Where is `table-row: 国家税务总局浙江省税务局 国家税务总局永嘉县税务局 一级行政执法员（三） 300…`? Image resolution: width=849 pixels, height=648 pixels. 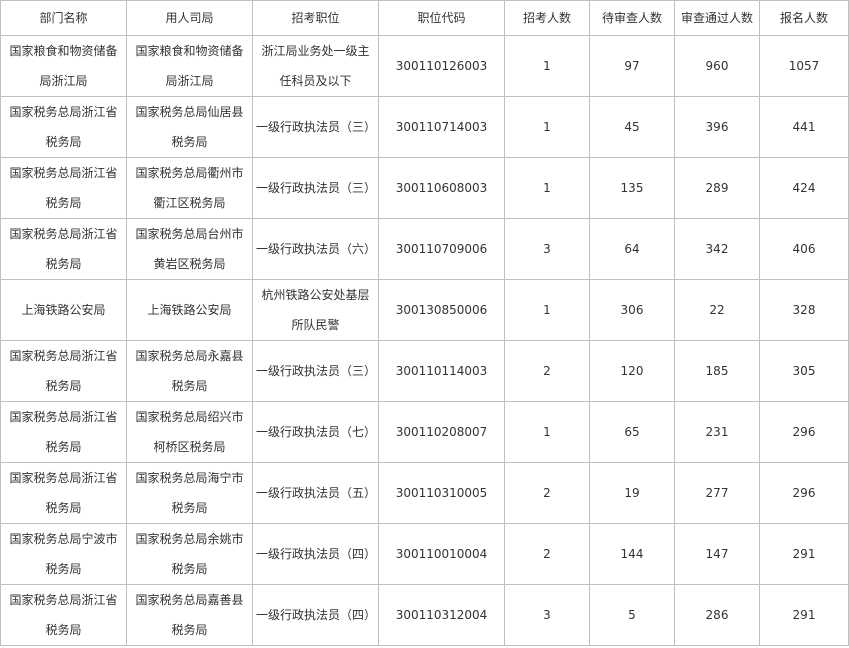 table-row: 国家税务总局浙江省税务局 国家税务总局永嘉县税务局 一级行政执法员（三） 300… is located at coordinates (424, 371).